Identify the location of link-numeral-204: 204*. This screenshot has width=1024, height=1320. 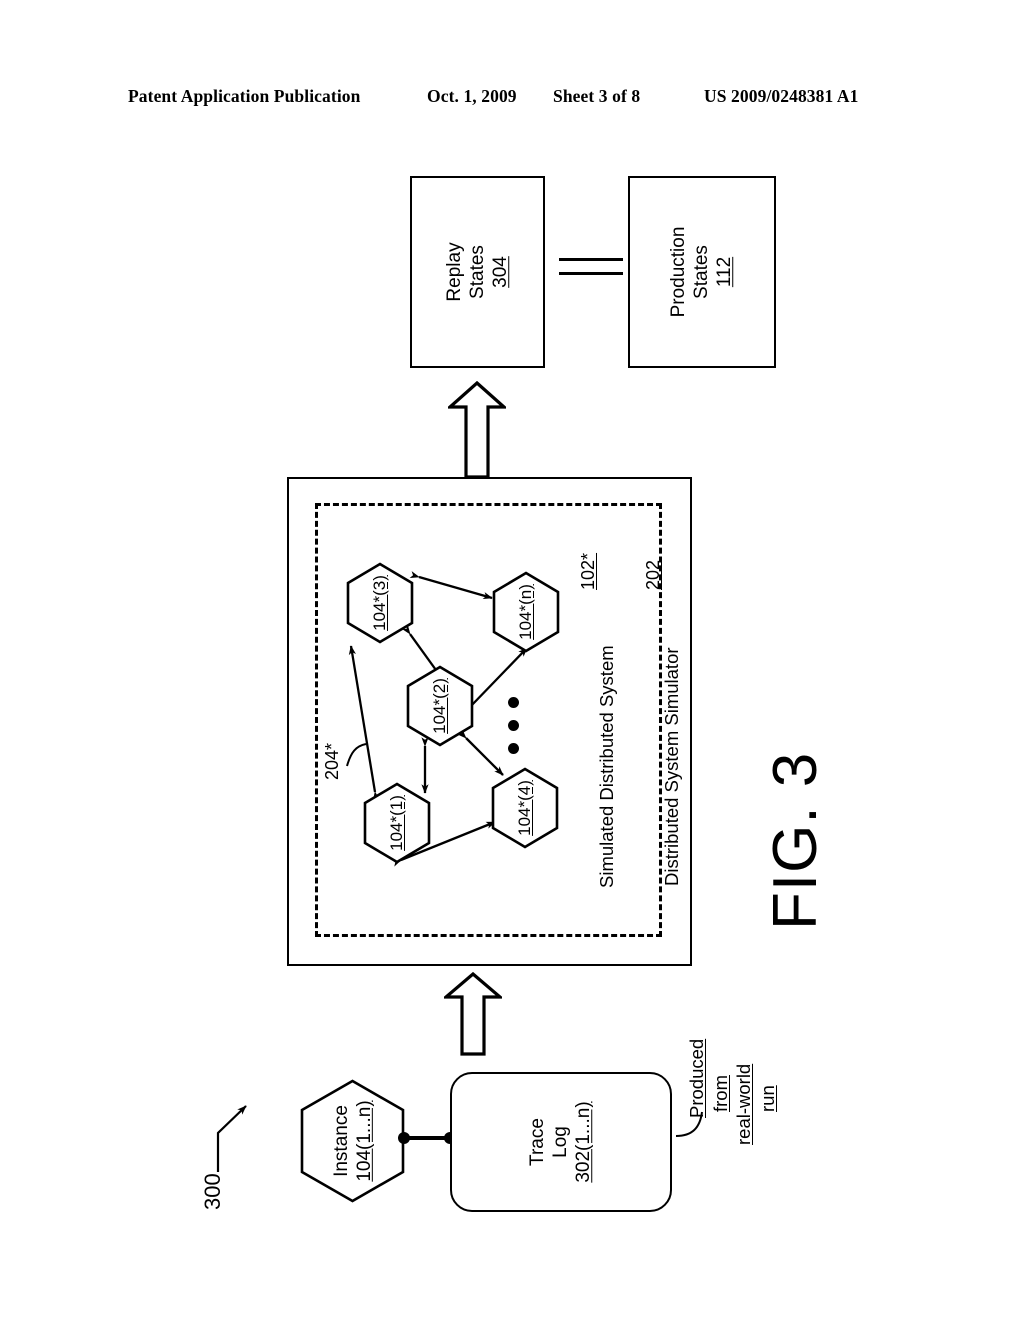
(332, 761).